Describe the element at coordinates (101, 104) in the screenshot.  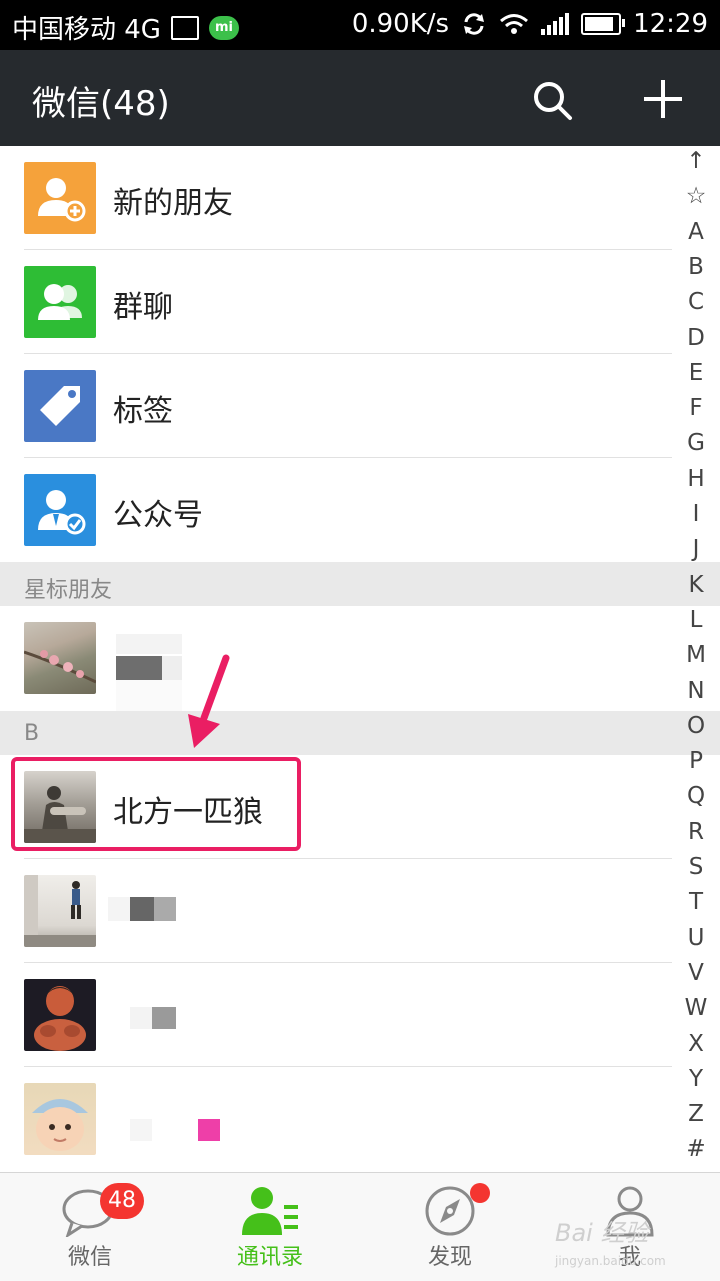
I see `page-title: 微信(48)` at that location.